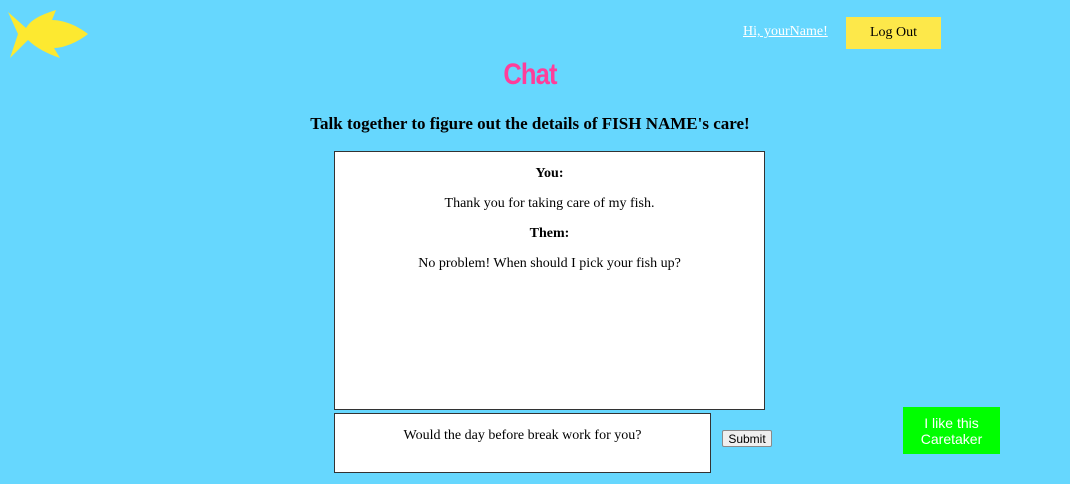 This screenshot has width=1070, height=484. What do you see at coordinates (549, 233) in the screenshot?
I see `message-sender: Them:` at bounding box center [549, 233].